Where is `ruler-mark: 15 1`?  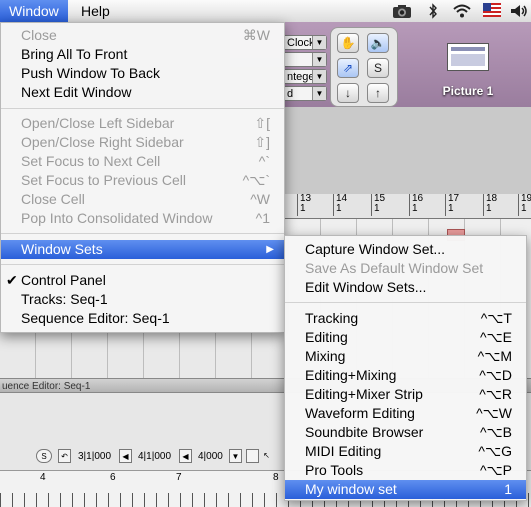 ruler-mark: 15 1 is located at coordinates (378, 205).